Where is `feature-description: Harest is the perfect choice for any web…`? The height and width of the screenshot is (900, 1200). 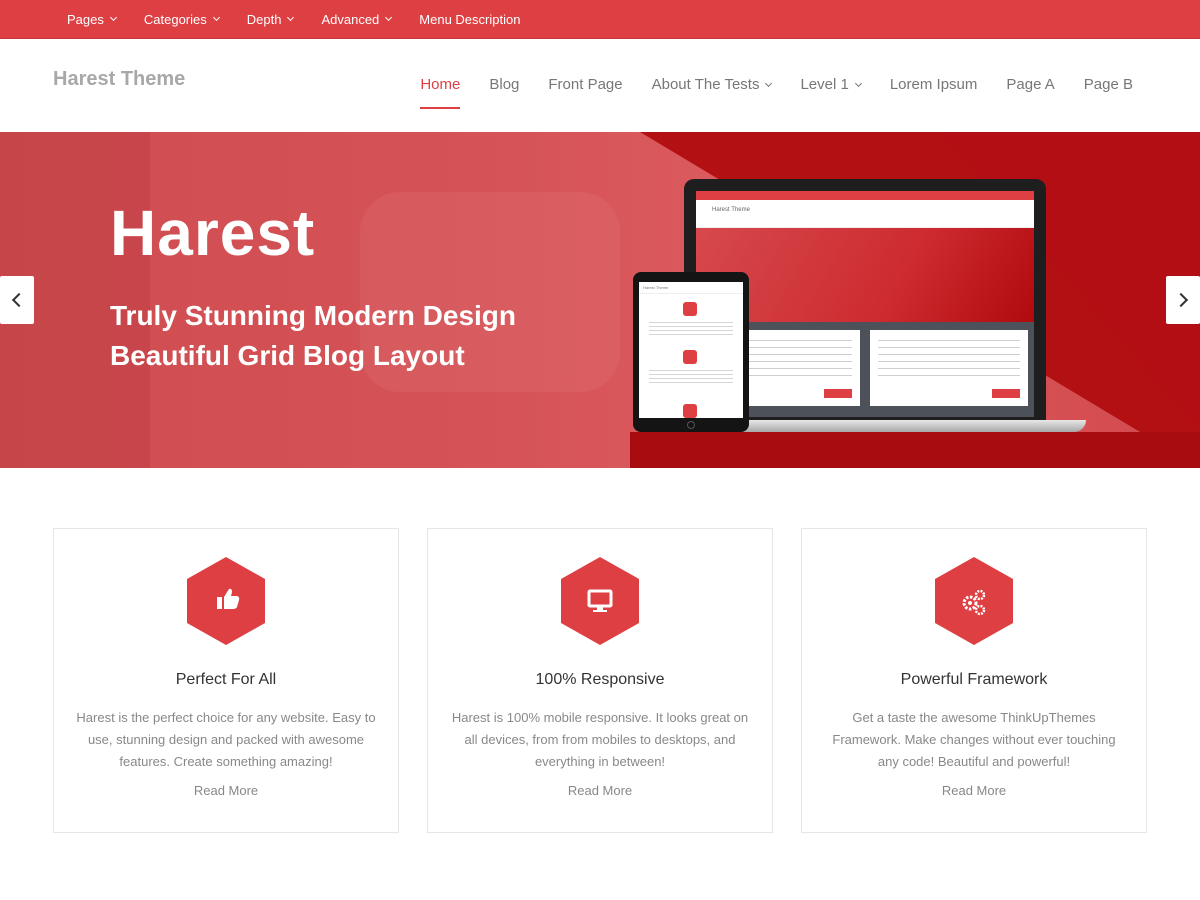
feature-description: Harest is the perfect choice for any web… is located at coordinates (226, 739).